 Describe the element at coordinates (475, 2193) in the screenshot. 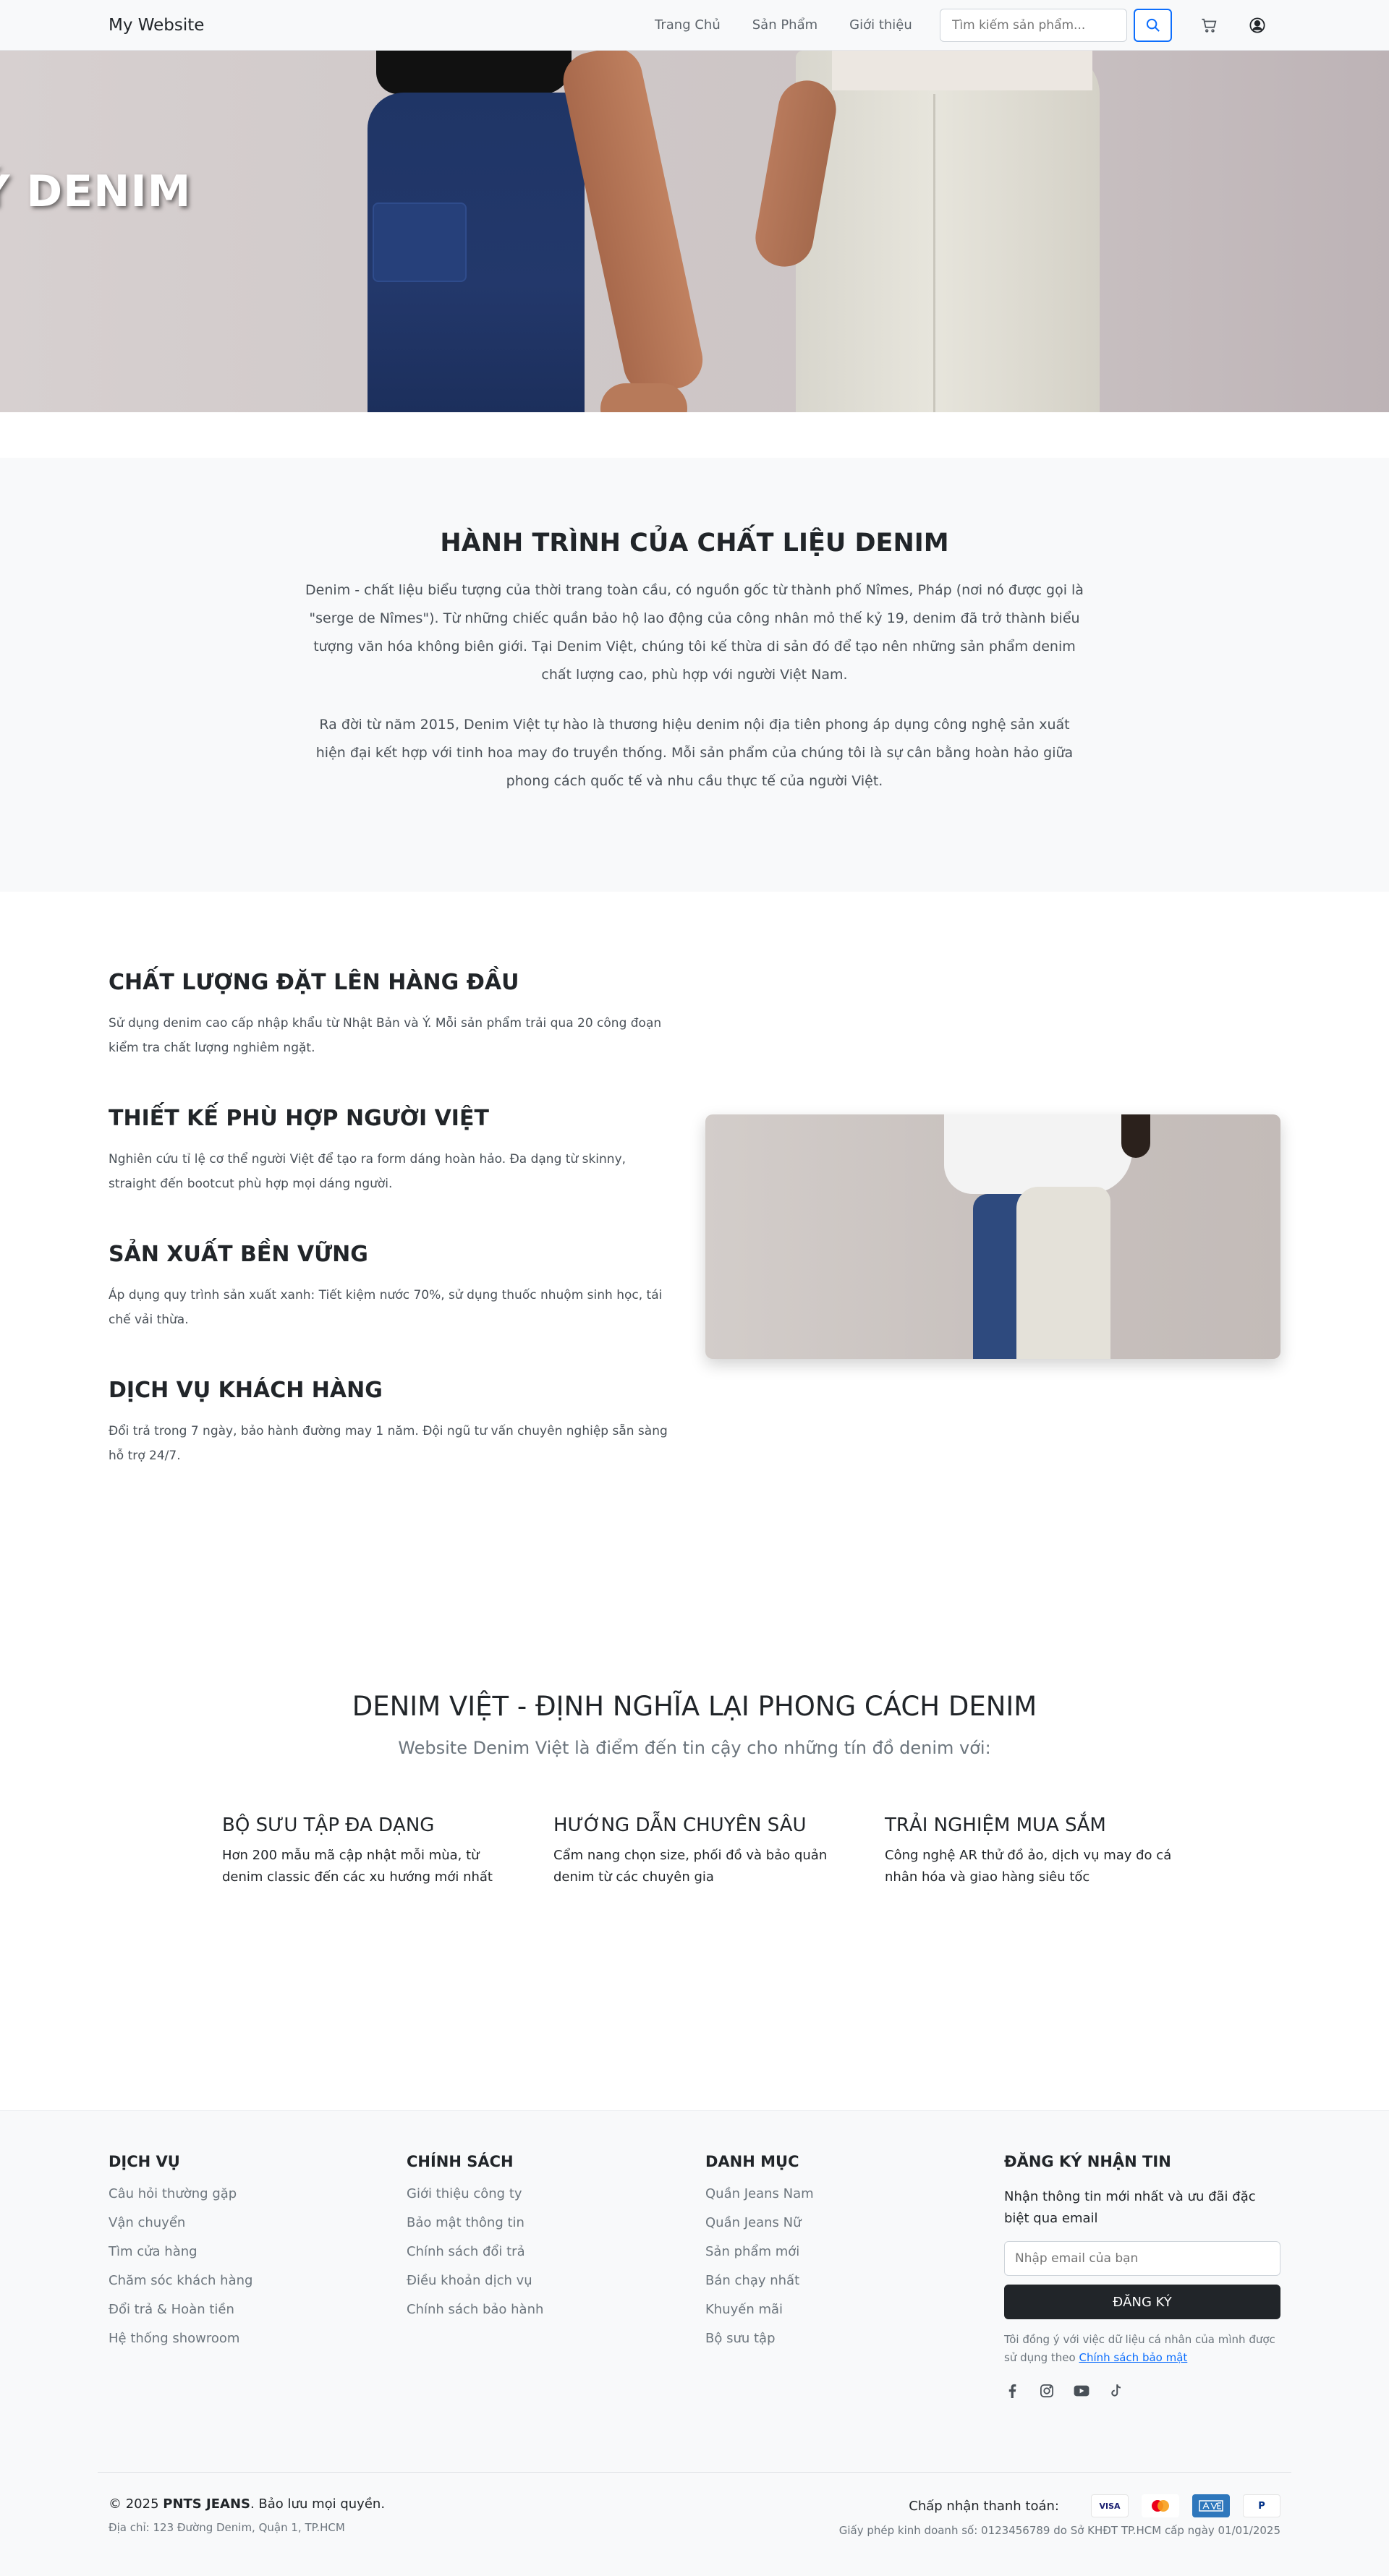

I see `footer-link: Giới thiệu công ty` at that location.